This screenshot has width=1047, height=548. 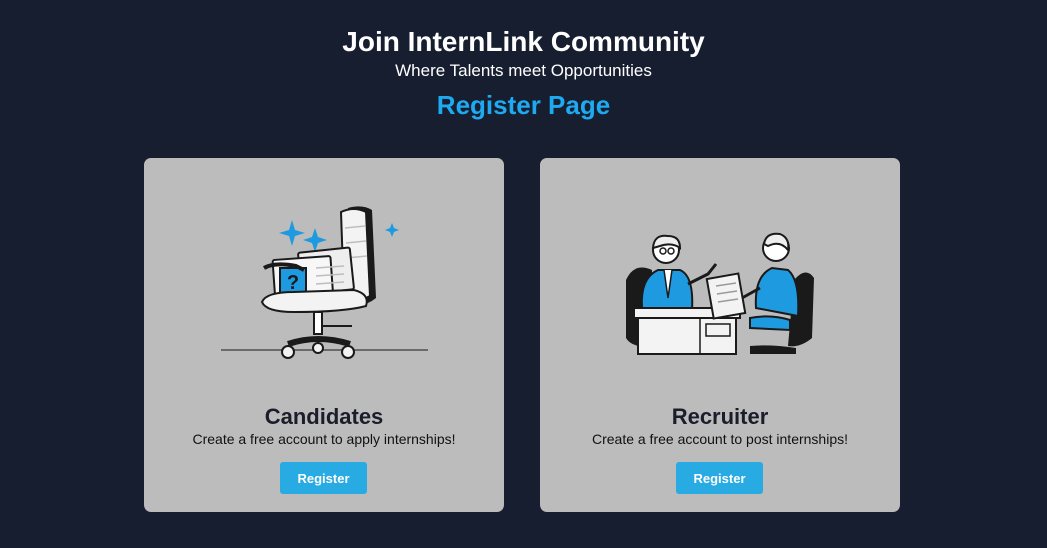 What do you see at coordinates (324, 282) in the screenshot?
I see `empty-chair-question-illustration: ?` at bounding box center [324, 282].